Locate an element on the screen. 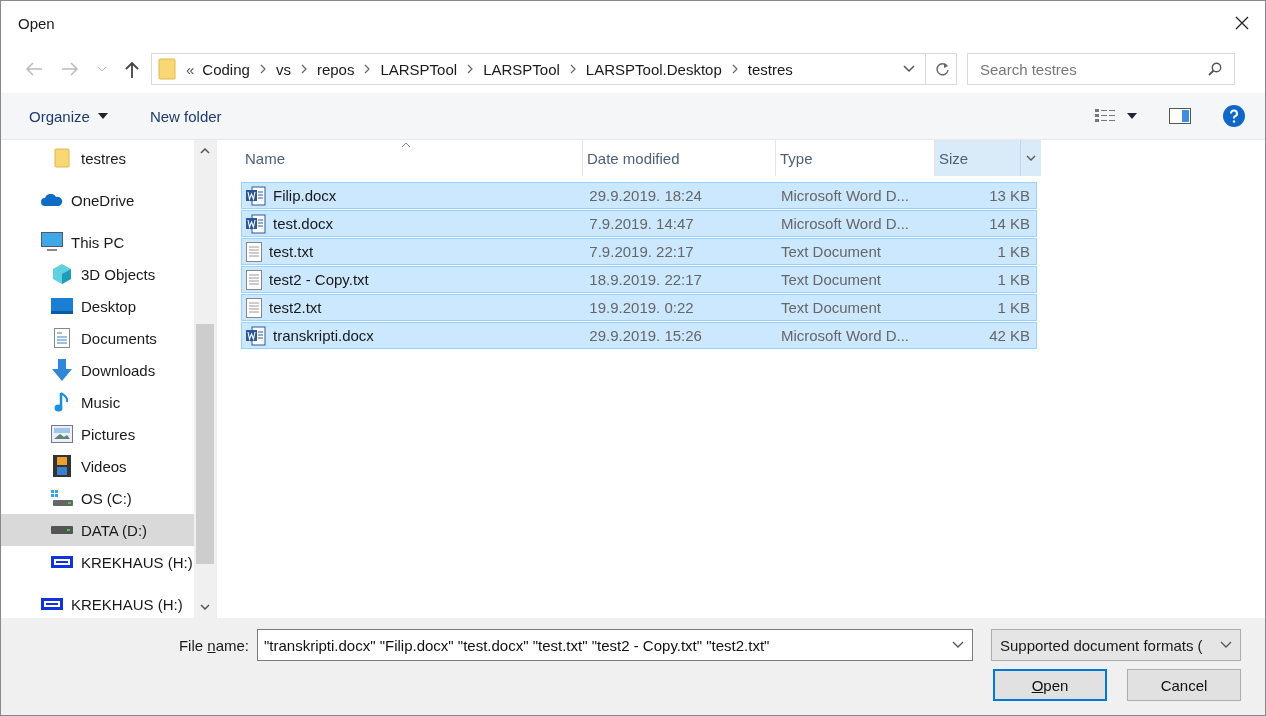 The height and width of the screenshot is (716, 1266). file-row: test.docx 7.9.2019. 14:47 Microsoft Word D... 14 KB is located at coordinates (639, 223).